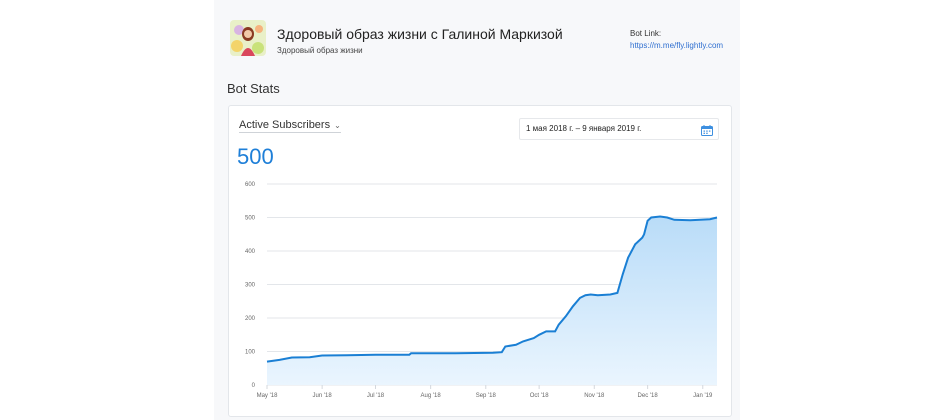  Describe the element at coordinates (285, 125) in the screenshot. I see `metric-label: Active Subscribers` at that location.